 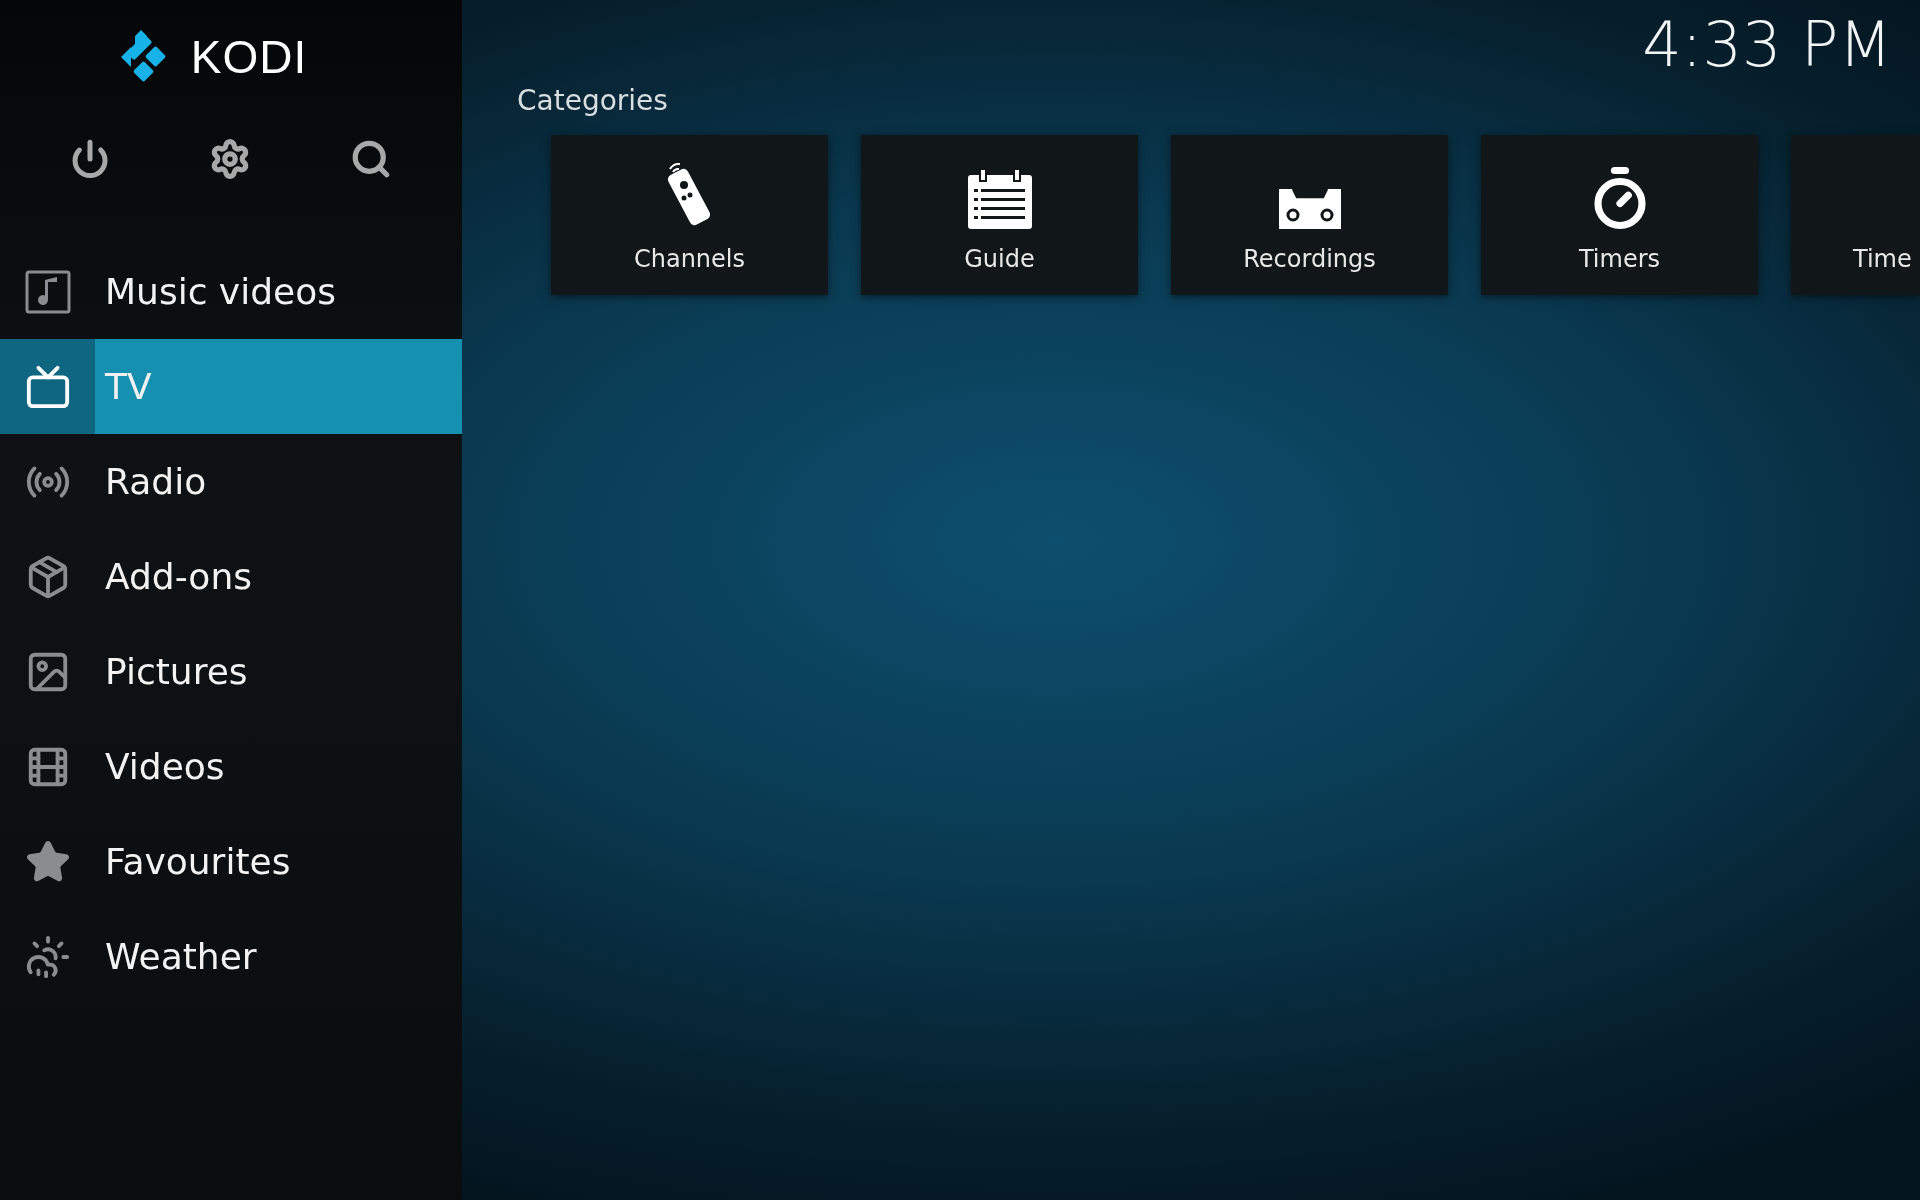 I want to click on category-tile: Time, so click(x=1855, y=215).